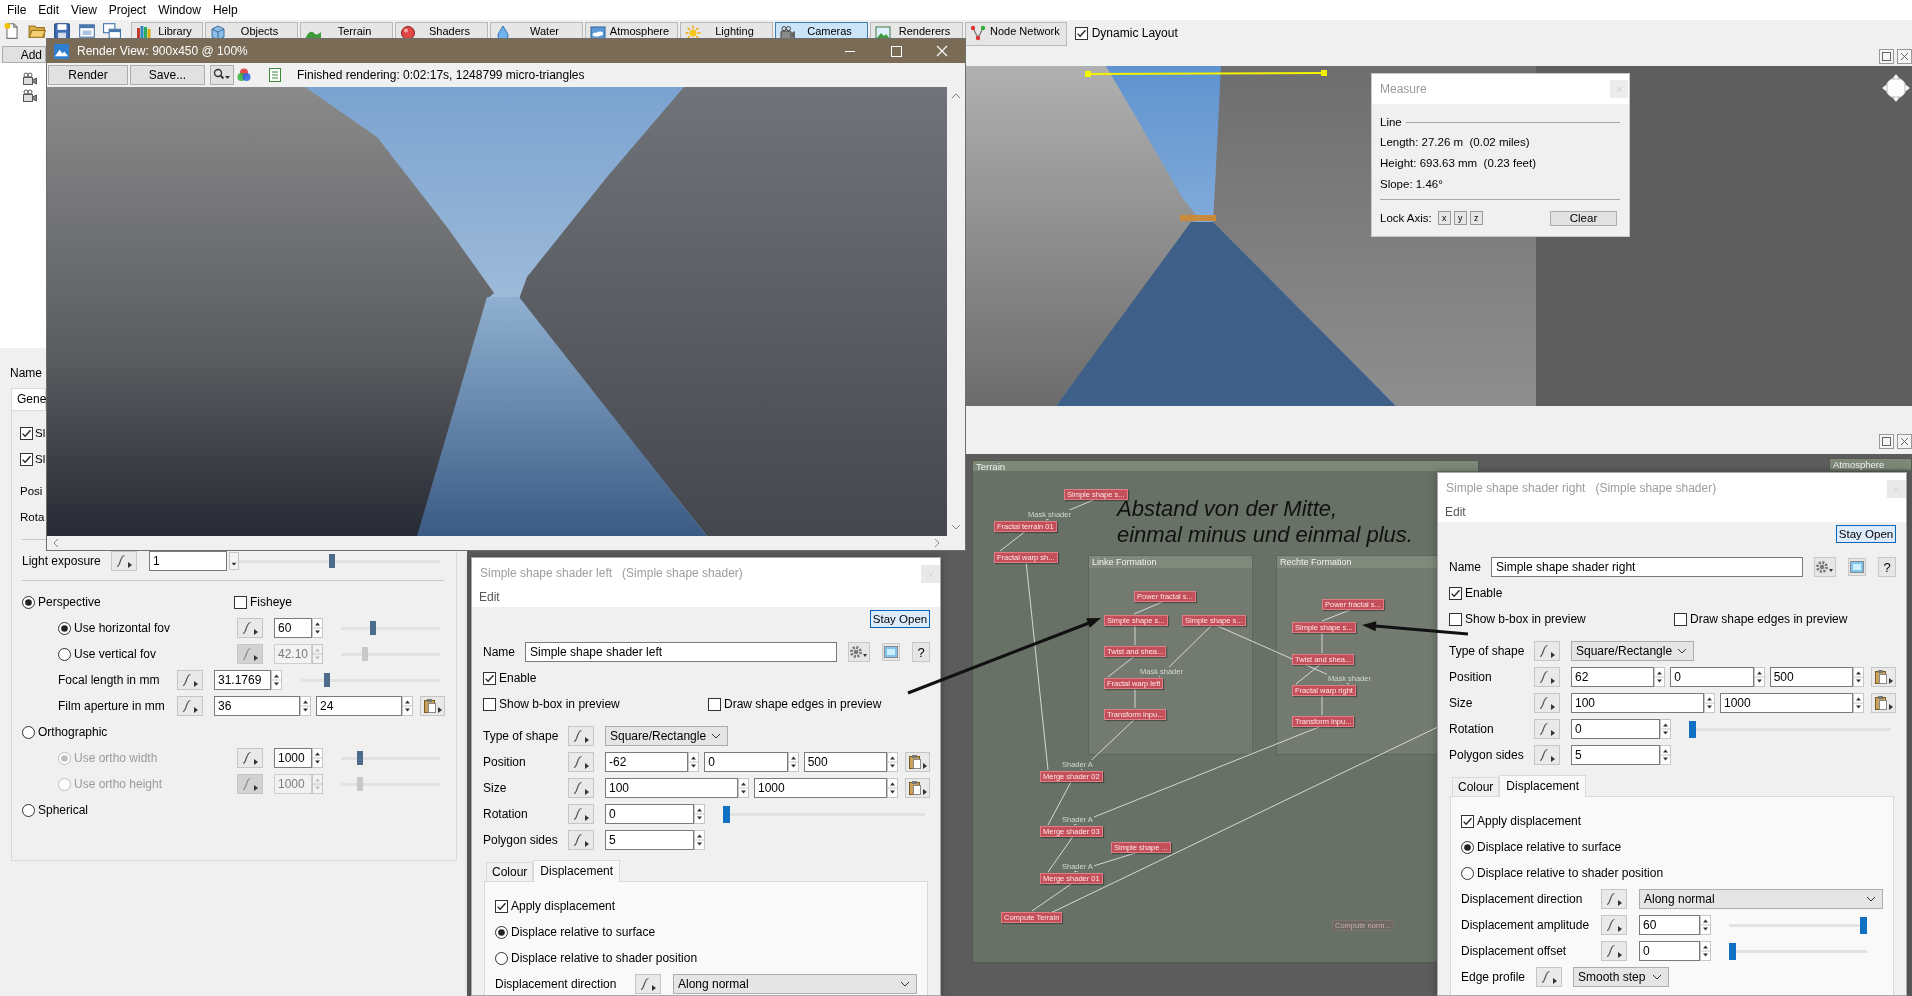 This screenshot has width=1912, height=996. What do you see at coordinates (30, 96) in the screenshot?
I see `camera-icon` at bounding box center [30, 96].